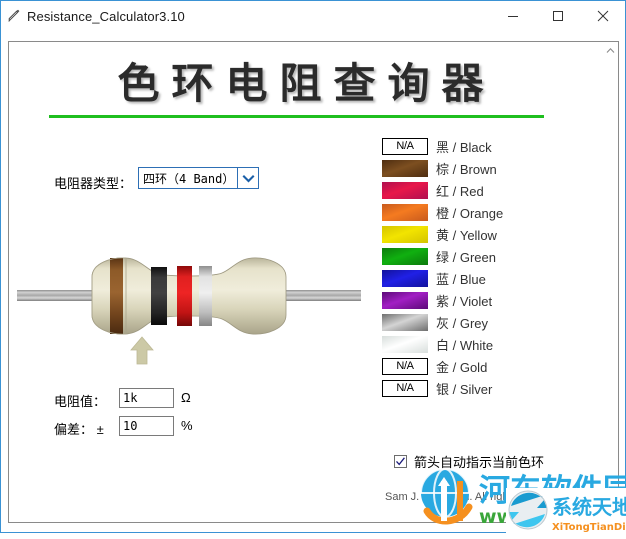  I want to click on legend-row: 紫 / Violet, so click(489, 300).